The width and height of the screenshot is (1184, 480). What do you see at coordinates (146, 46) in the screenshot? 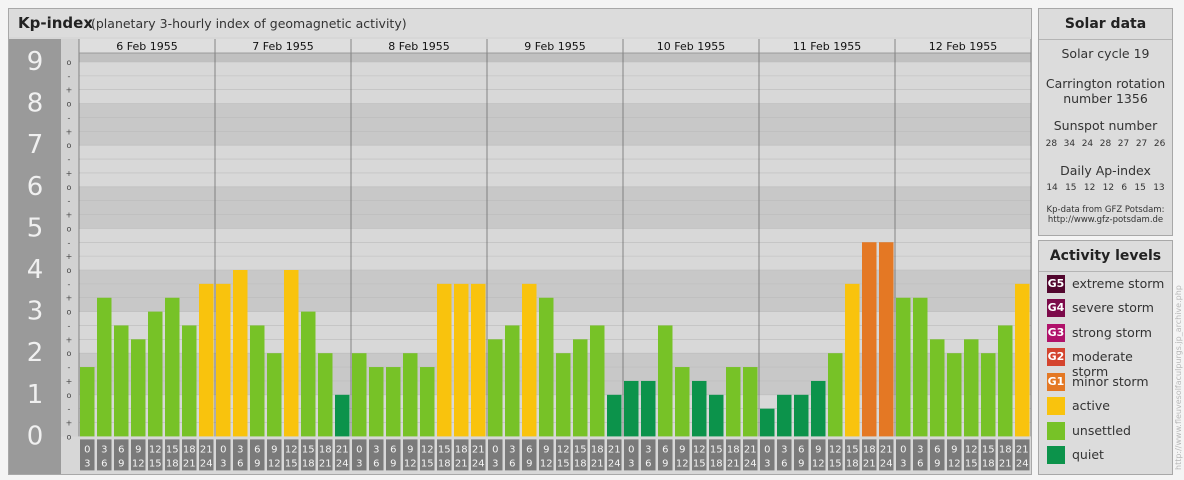
I see `day-label: 6 Feb 1955` at bounding box center [146, 46].